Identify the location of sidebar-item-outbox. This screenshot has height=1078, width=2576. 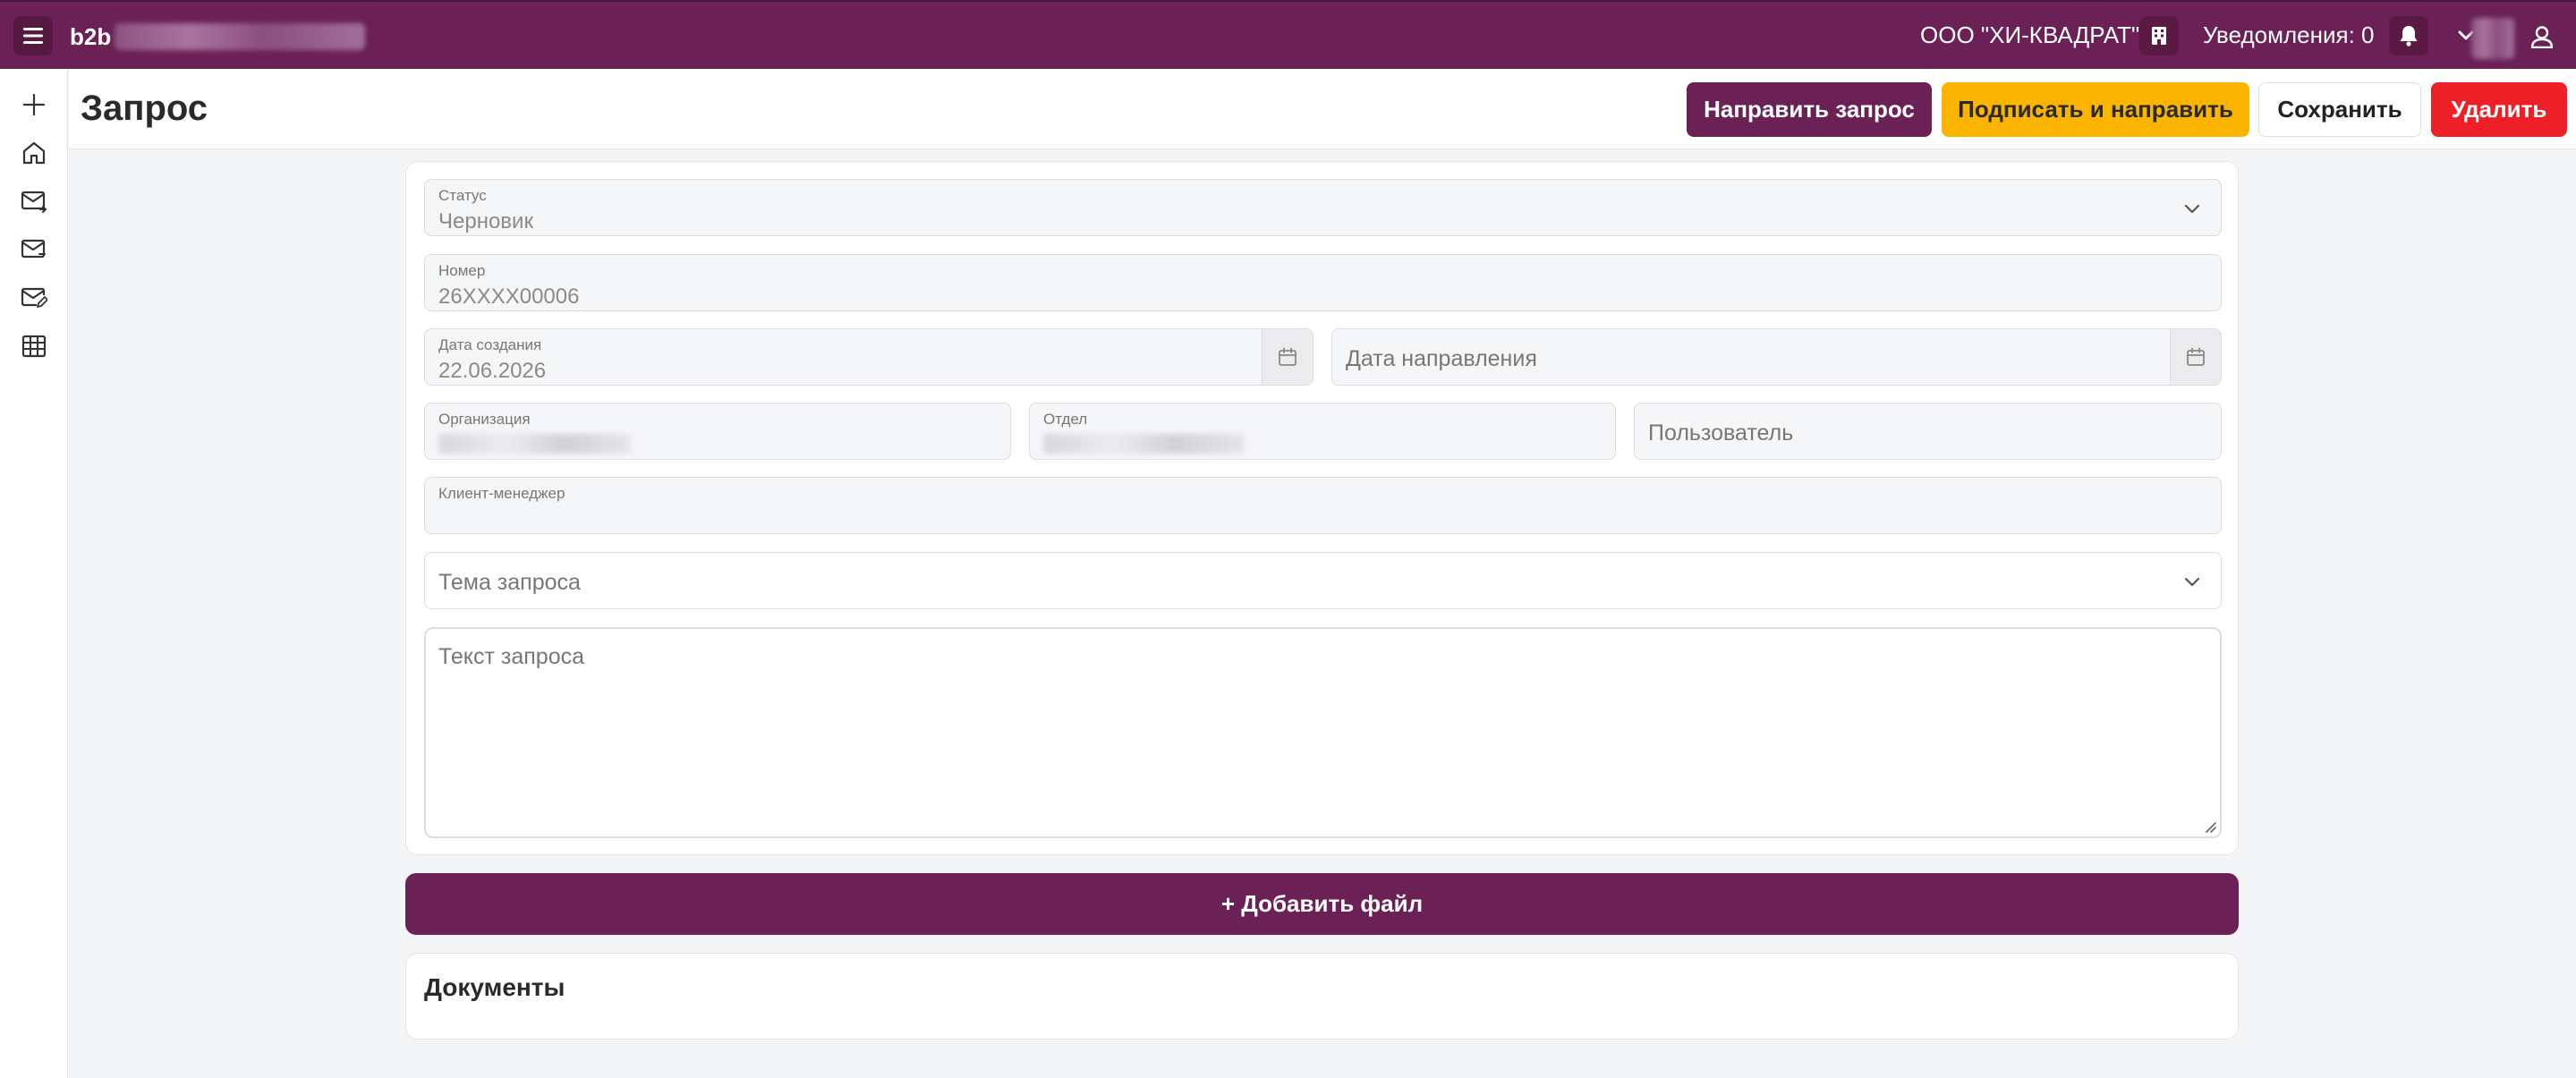
(34, 249).